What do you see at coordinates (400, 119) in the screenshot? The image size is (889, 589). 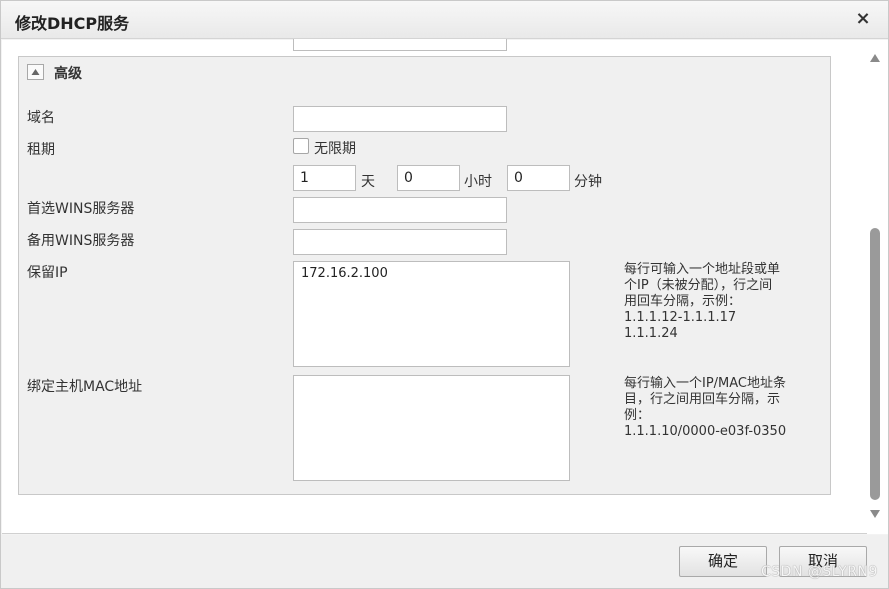 I see `domain-input` at bounding box center [400, 119].